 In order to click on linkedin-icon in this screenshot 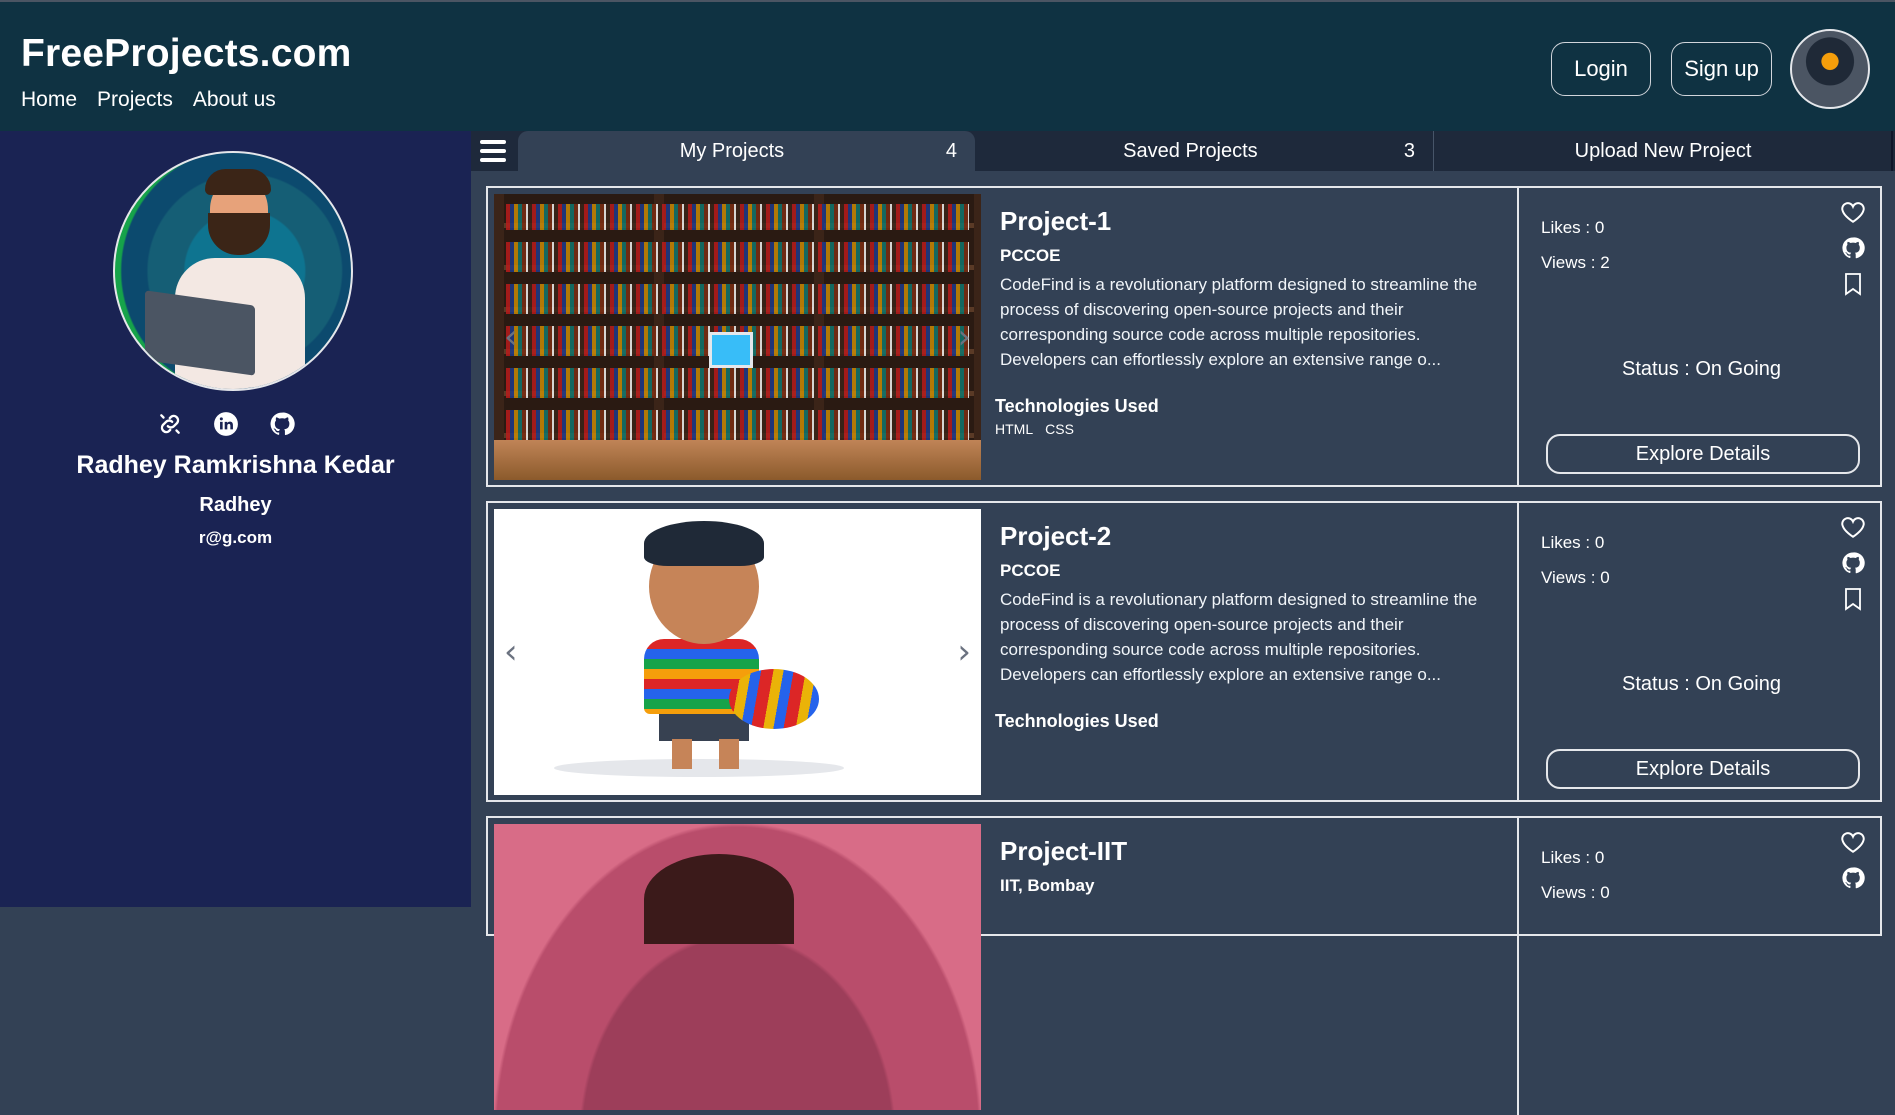, I will do `click(226, 424)`.